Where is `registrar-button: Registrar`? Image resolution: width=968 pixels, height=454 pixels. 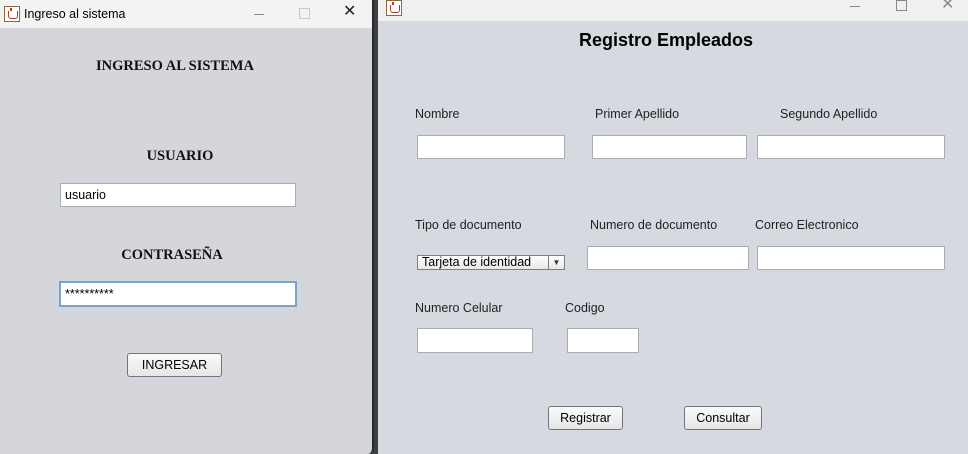
registrar-button: Registrar is located at coordinates (585, 418).